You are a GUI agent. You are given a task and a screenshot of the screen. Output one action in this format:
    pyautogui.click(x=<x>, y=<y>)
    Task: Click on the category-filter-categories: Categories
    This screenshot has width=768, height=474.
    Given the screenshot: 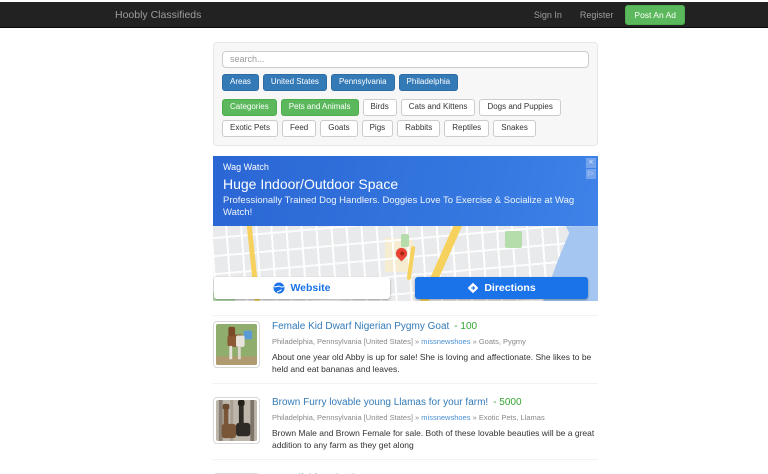 What is the action you would take?
    pyautogui.click(x=249, y=107)
    